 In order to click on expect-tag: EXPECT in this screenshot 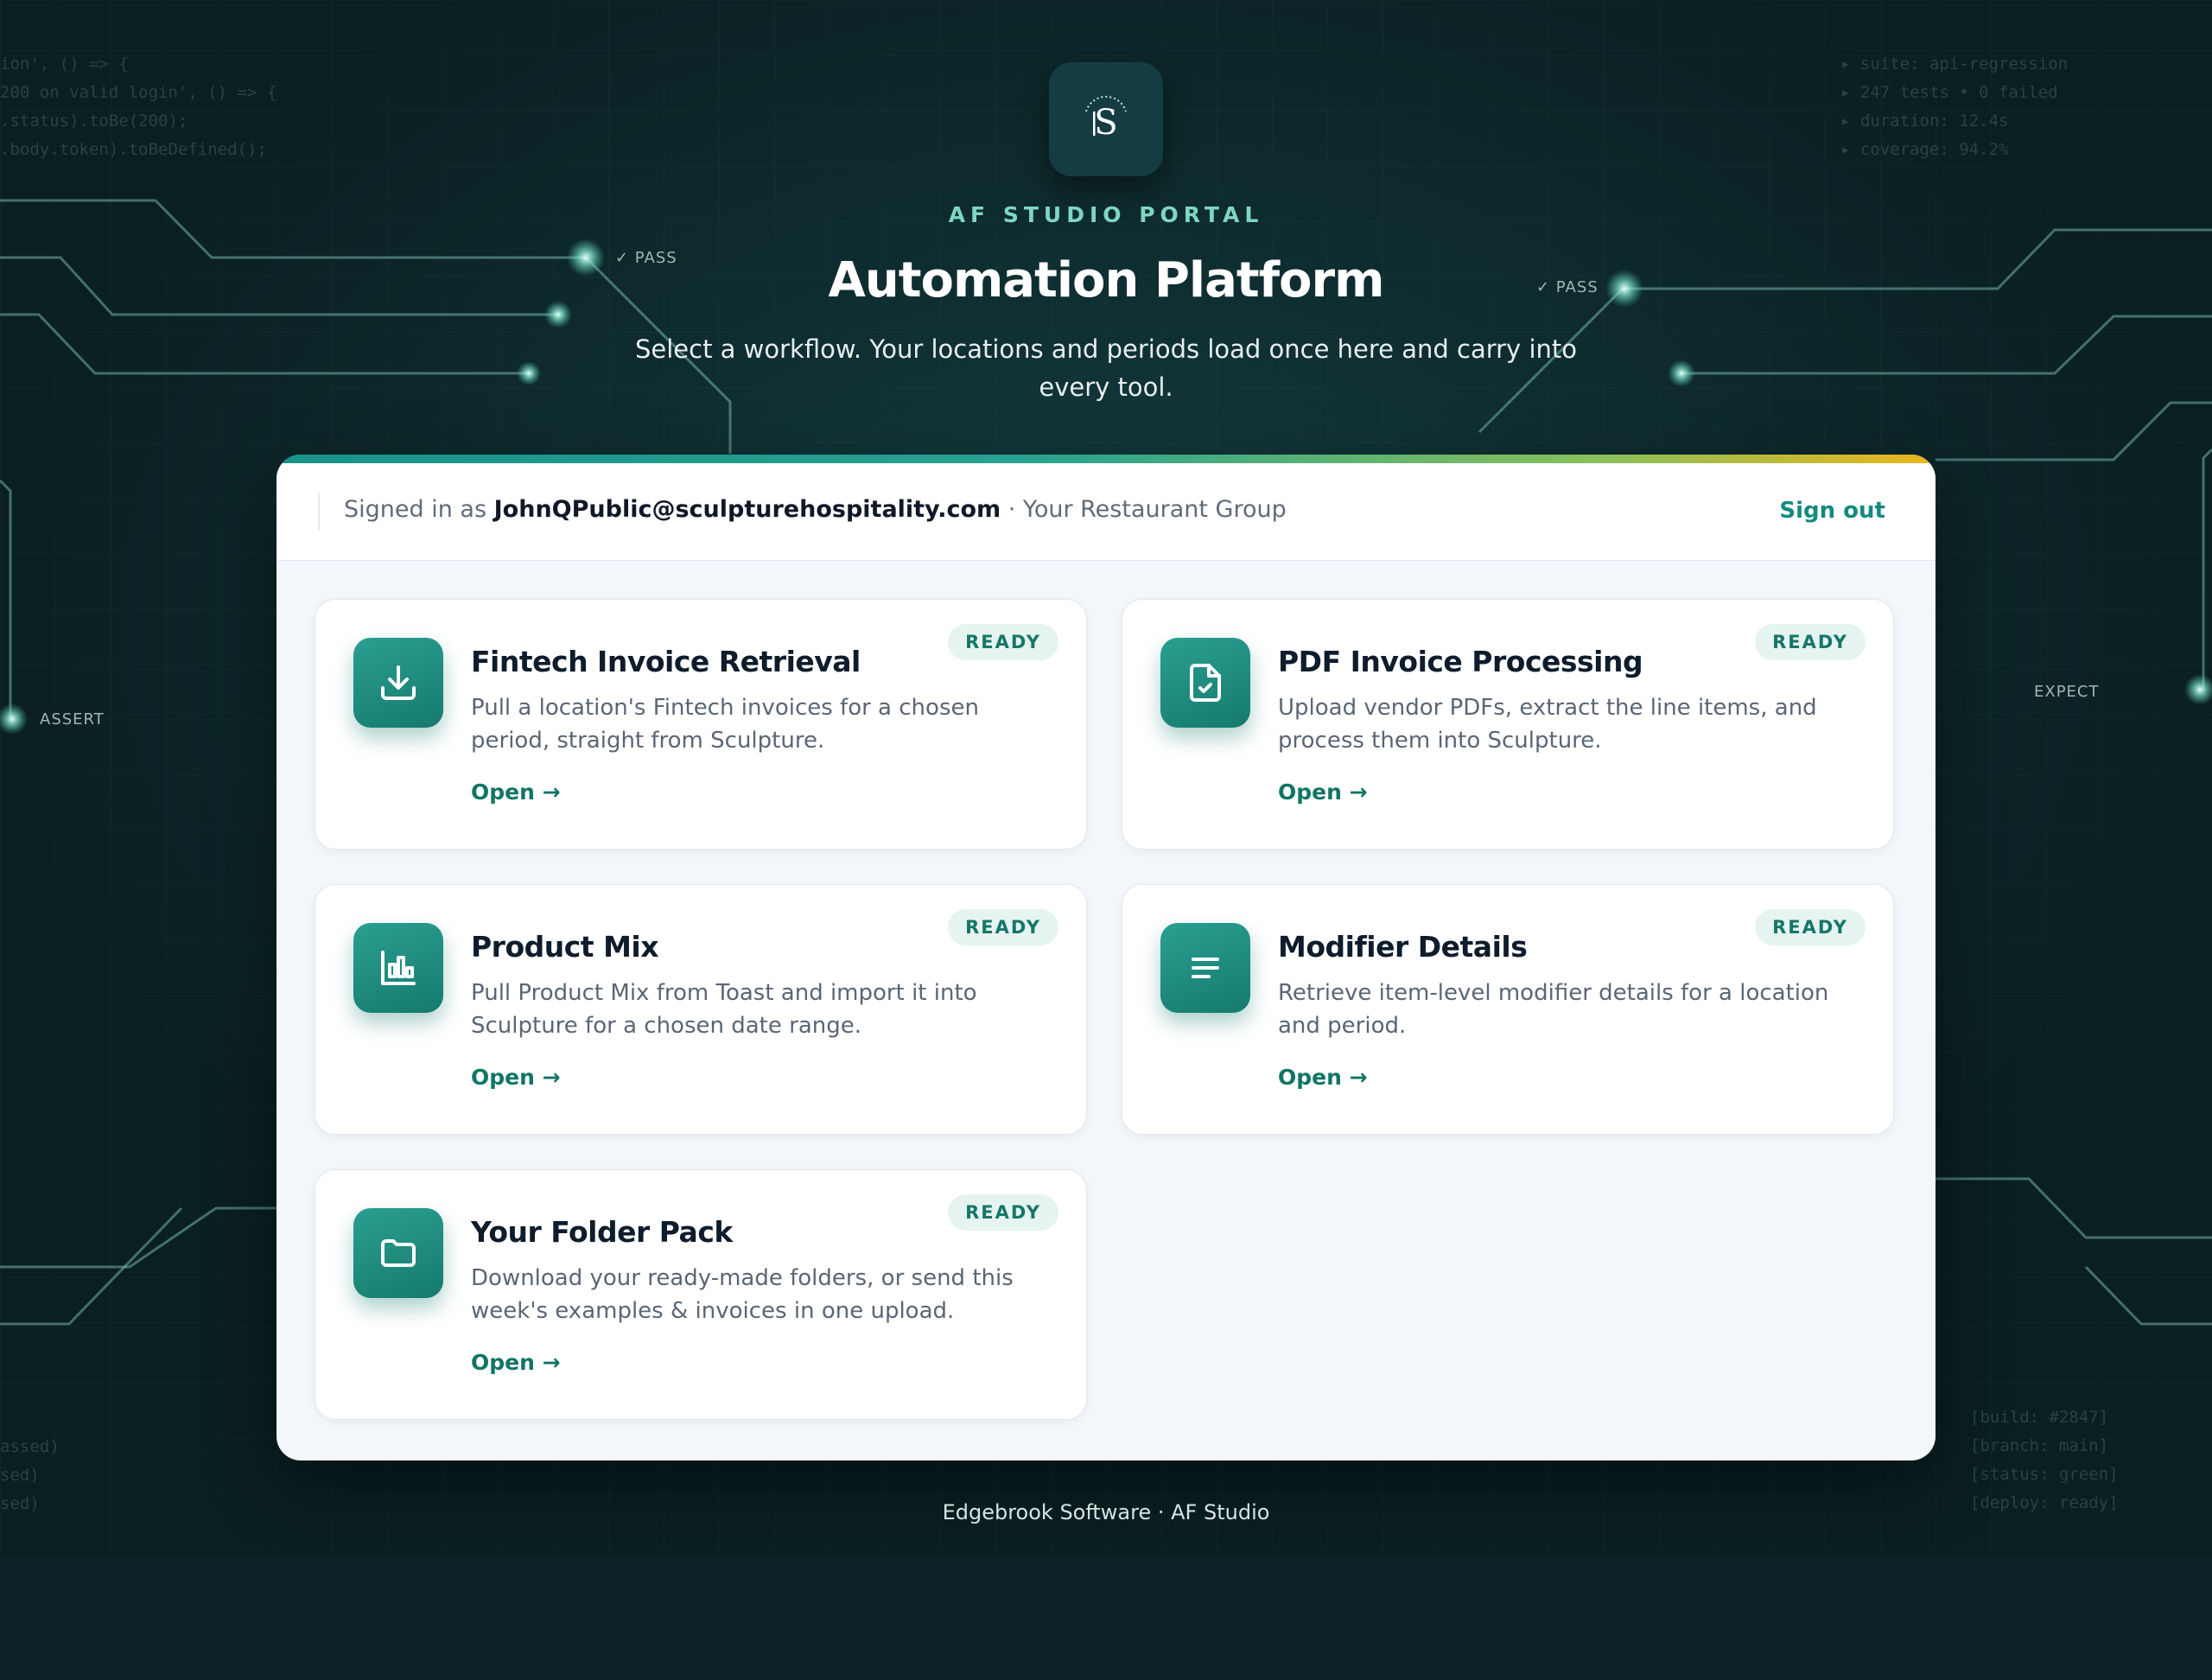, I will do `click(2067, 692)`.